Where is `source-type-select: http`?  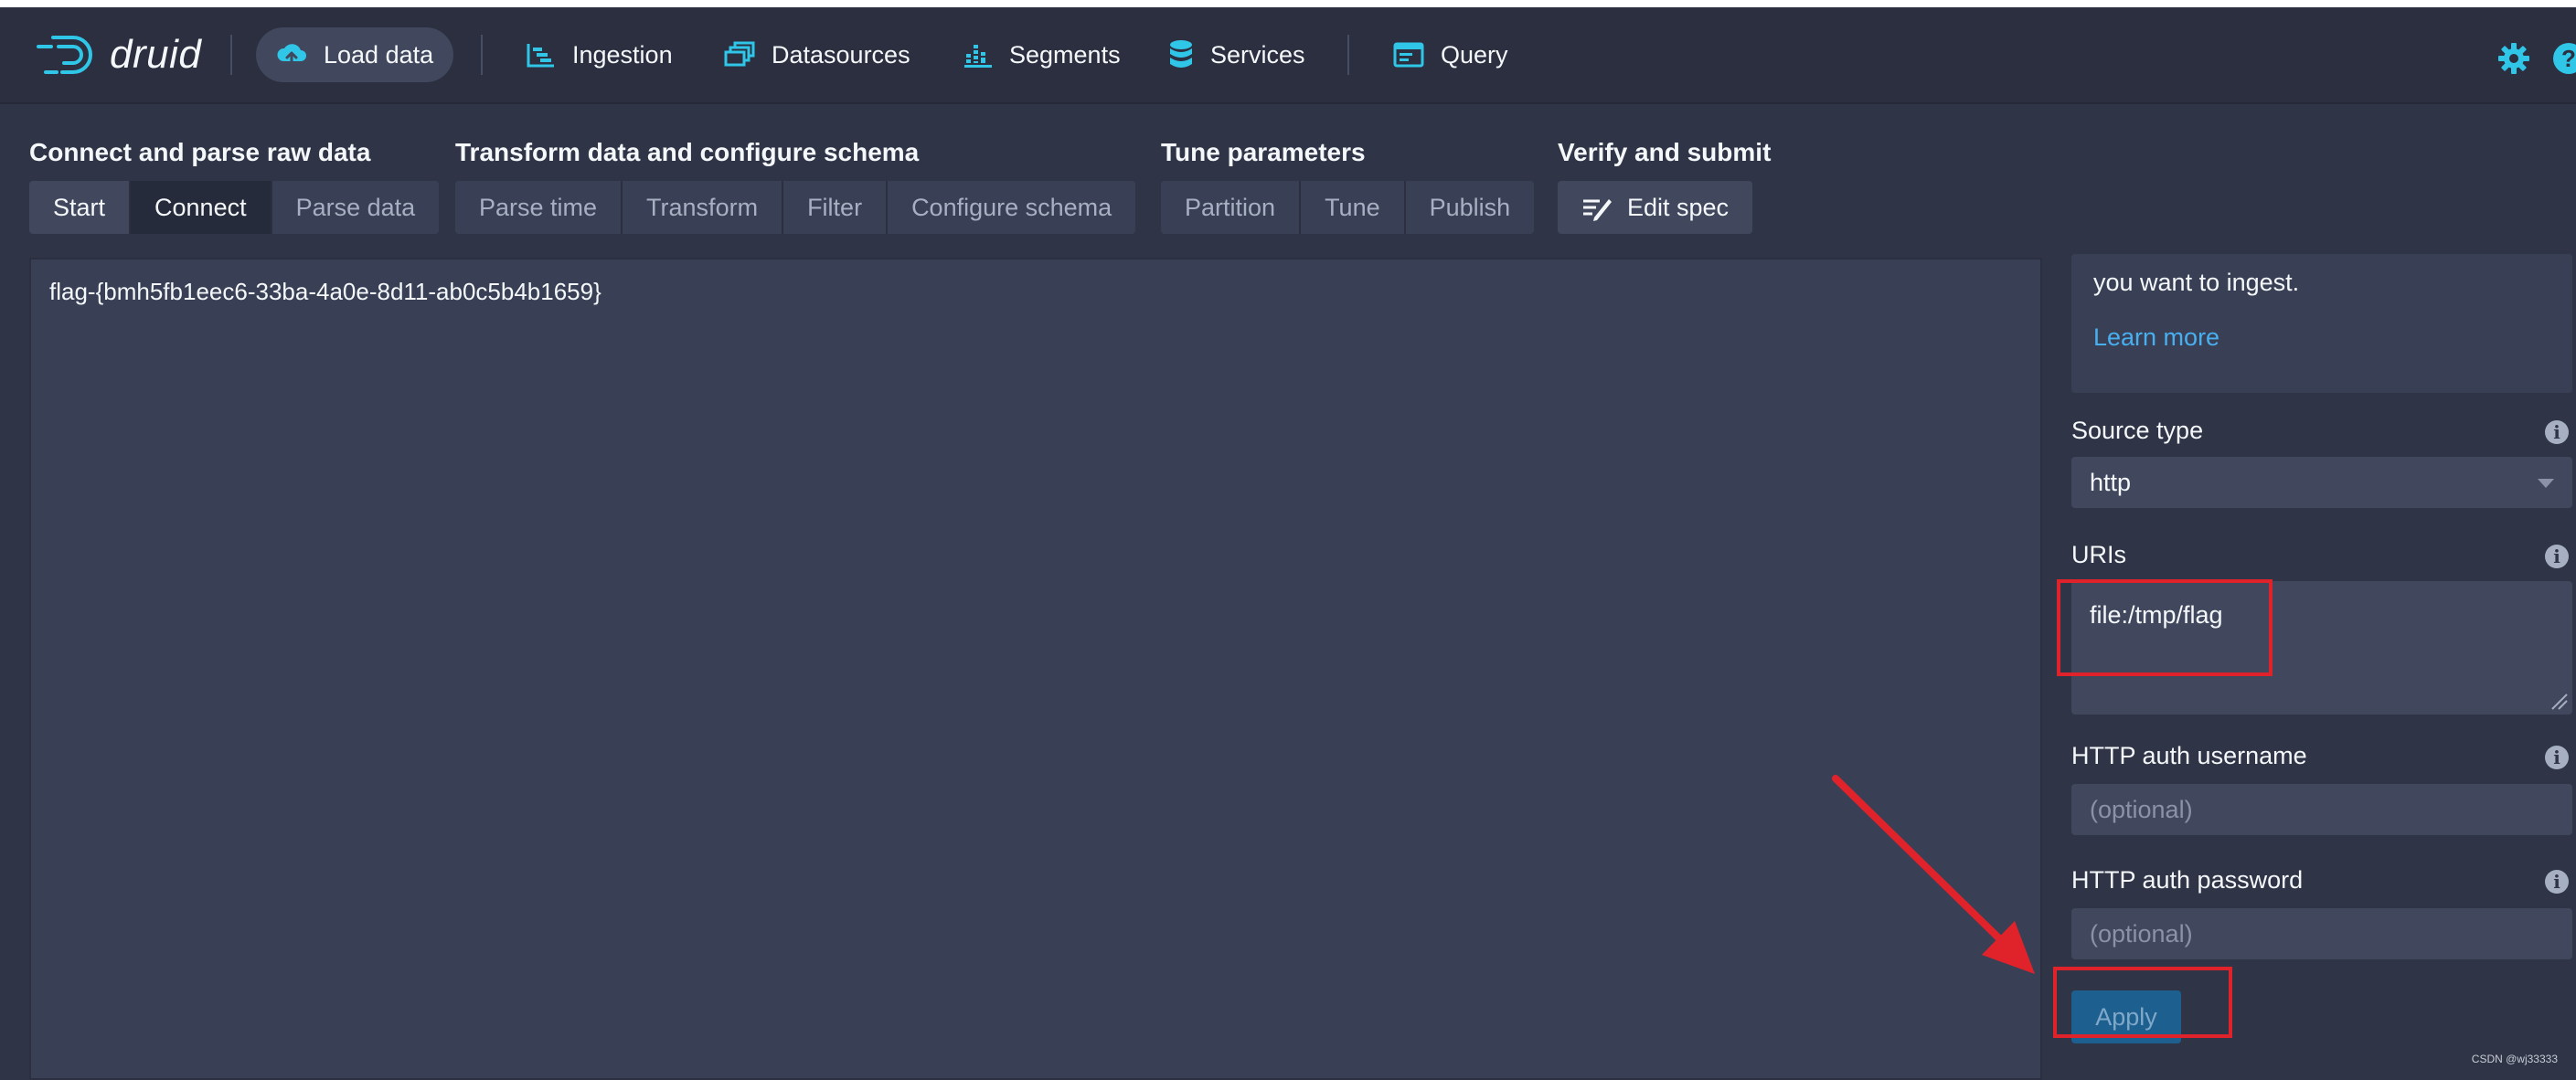 source-type-select: http is located at coordinates (2321, 482).